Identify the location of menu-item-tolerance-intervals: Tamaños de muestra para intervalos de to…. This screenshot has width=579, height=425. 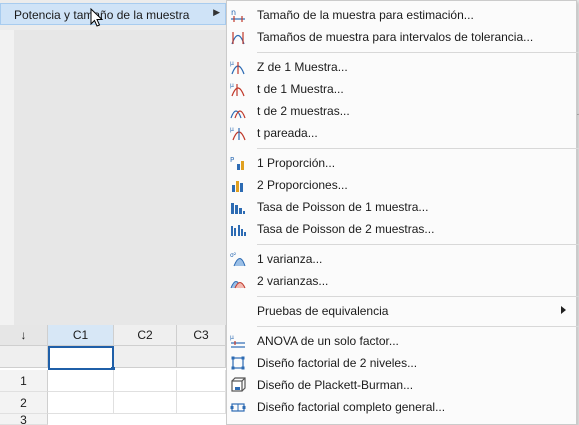
(401, 37).